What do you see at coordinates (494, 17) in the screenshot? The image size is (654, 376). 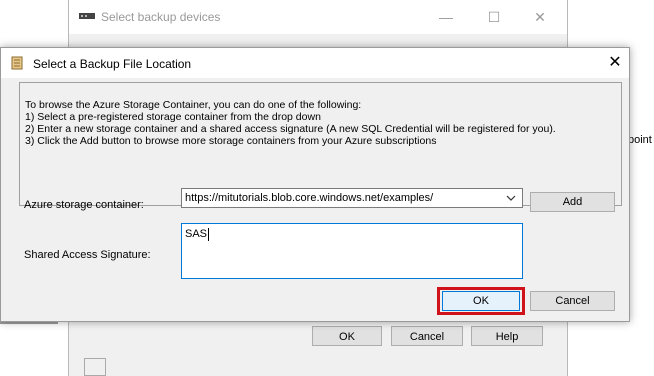 I see `maximize-icon: ☐` at bounding box center [494, 17].